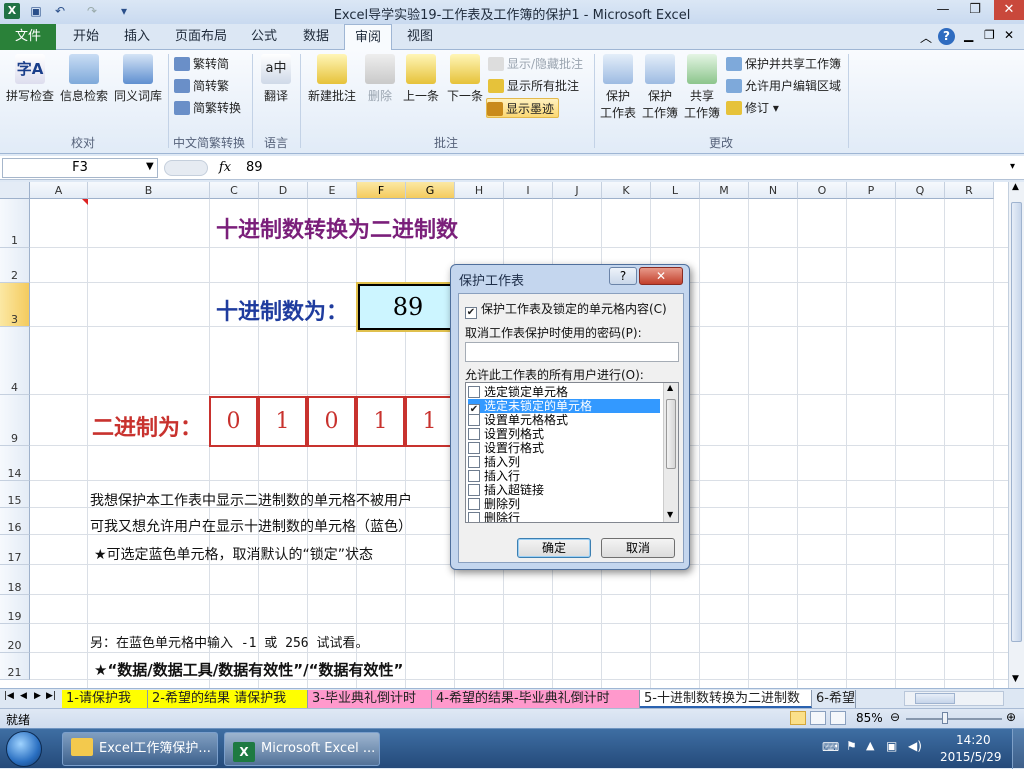 This screenshot has width=1024, height=769. I want to click on formula-bar-grip-icon, so click(186, 168).